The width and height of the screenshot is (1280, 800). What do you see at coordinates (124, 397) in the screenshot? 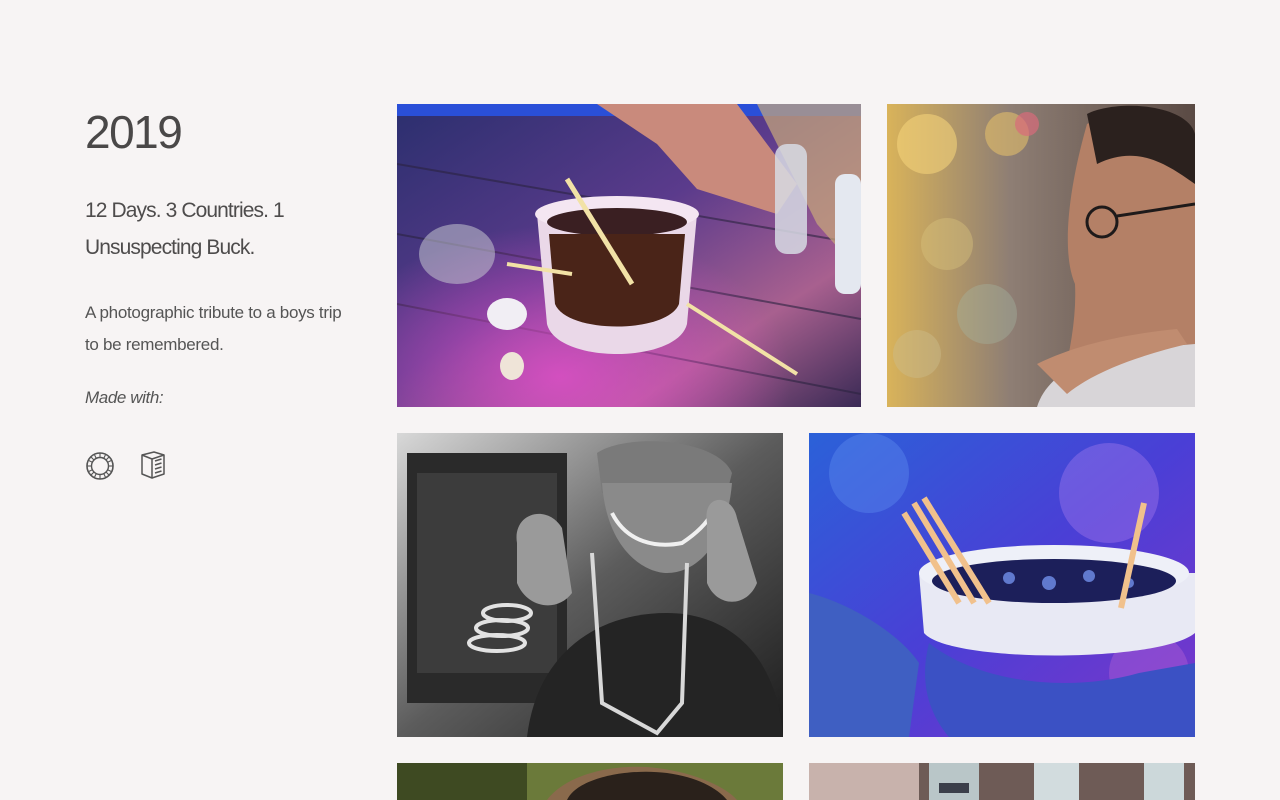
I see `made-with-label: Made with:` at bounding box center [124, 397].